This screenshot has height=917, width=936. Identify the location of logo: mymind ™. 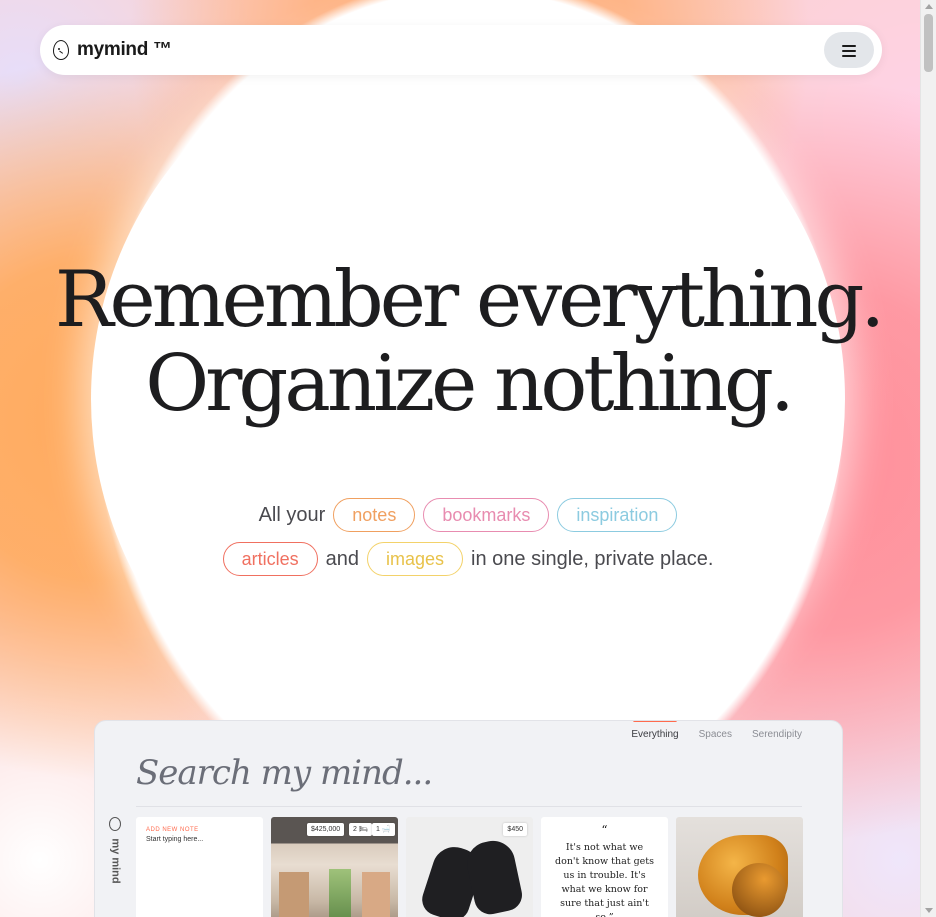
(112, 50).